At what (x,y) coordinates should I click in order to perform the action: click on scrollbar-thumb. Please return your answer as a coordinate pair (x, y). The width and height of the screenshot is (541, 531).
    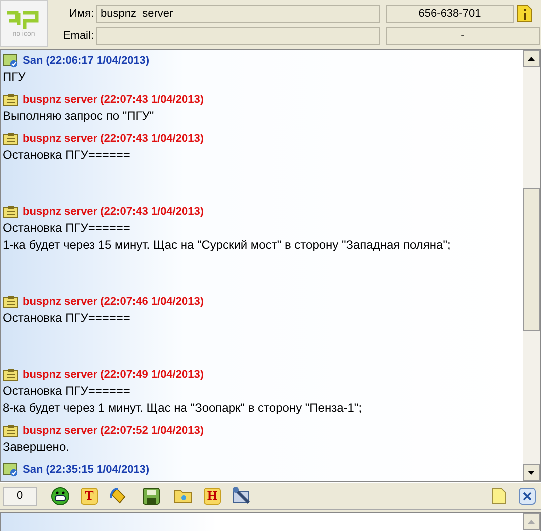
    Looking at the image, I should click on (531, 259).